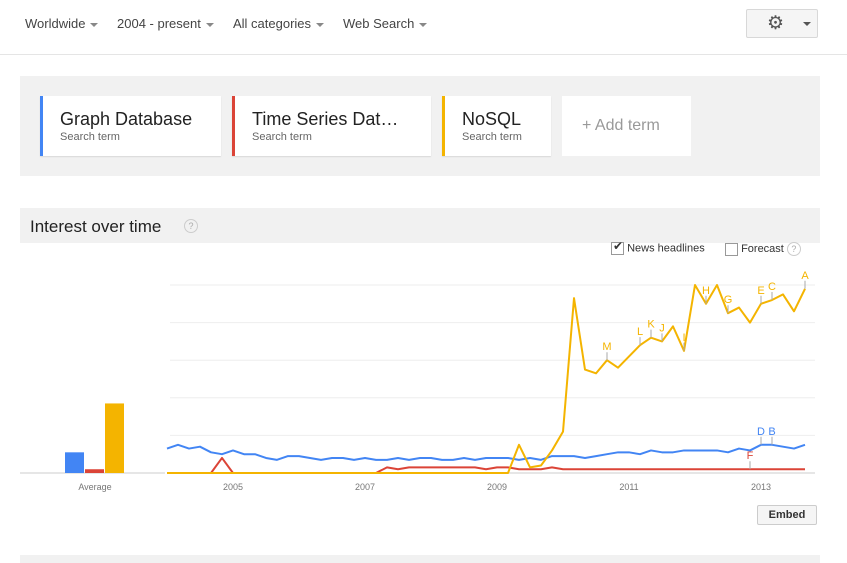 The width and height of the screenshot is (847, 563). Describe the element at coordinates (420, 225) in the screenshot. I see `interest-header: Interest over time ?` at that location.